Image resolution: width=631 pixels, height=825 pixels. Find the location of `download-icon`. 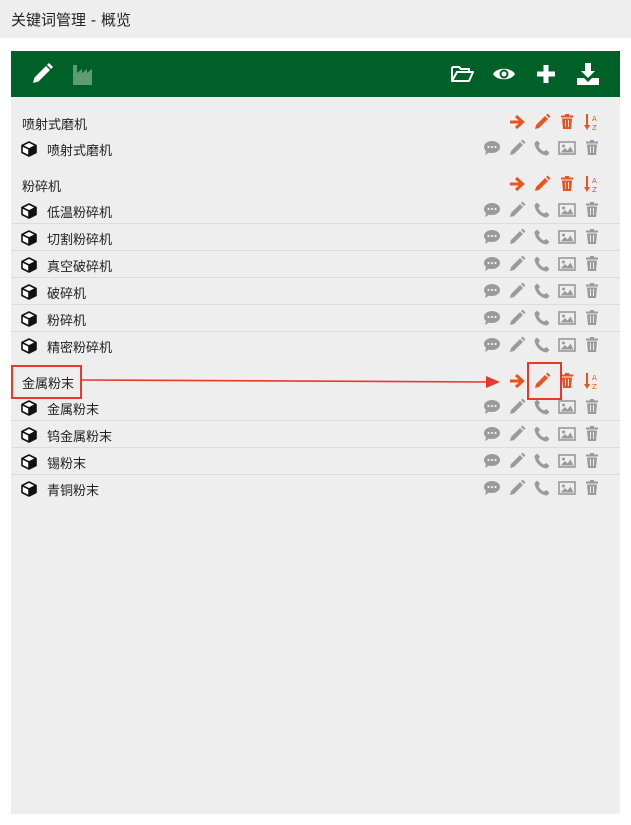

download-icon is located at coordinates (588, 74).